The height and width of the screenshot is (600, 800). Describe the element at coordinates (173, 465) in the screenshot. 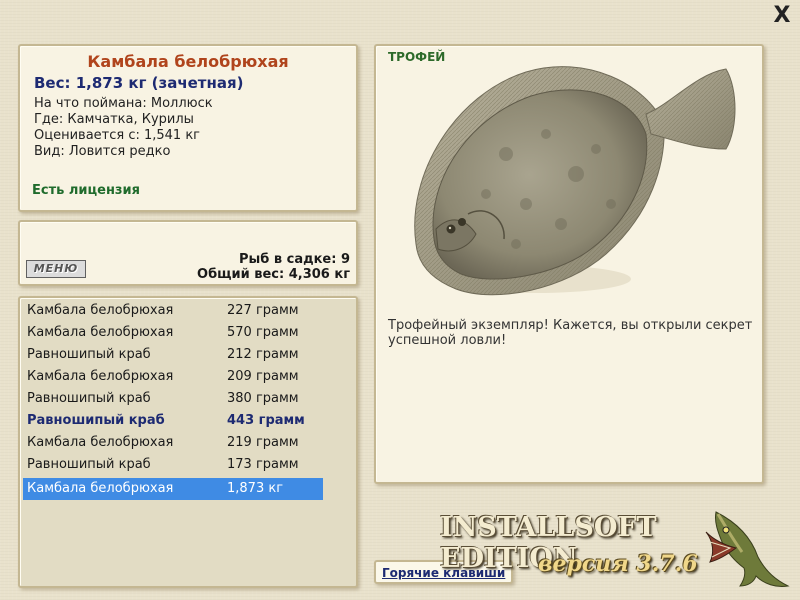

I see `list-item: Равношипый краб 173 грамм` at that location.